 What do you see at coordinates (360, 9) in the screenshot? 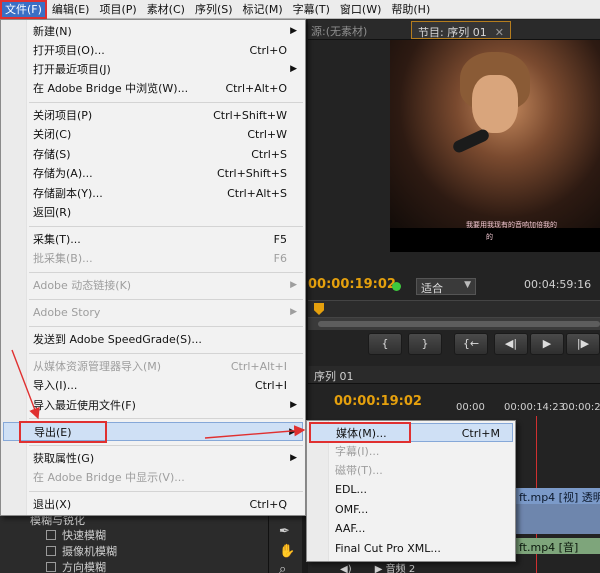
I see `menu-window: 窗口(W)` at bounding box center [360, 9].